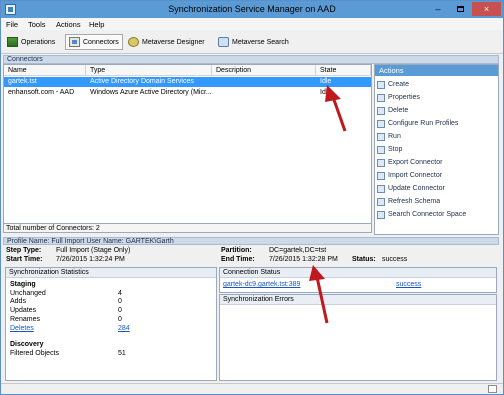 The height and width of the screenshot is (395, 504). What do you see at coordinates (303, 259) in the screenshot?
I see `end-time-value: 7/26/2015 1:32:28 PM` at bounding box center [303, 259].